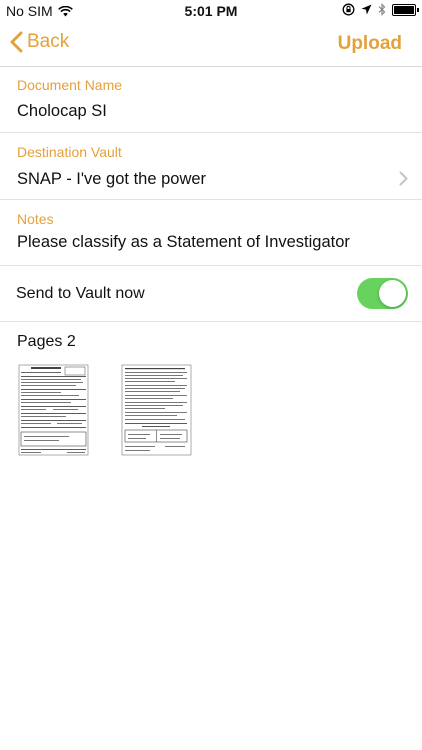 This screenshot has width=422, height=750. What do you see at coordinates (70, 85) in the screenshot?
I see `document-name-label: Document Name` at bounding box center [70, 85].